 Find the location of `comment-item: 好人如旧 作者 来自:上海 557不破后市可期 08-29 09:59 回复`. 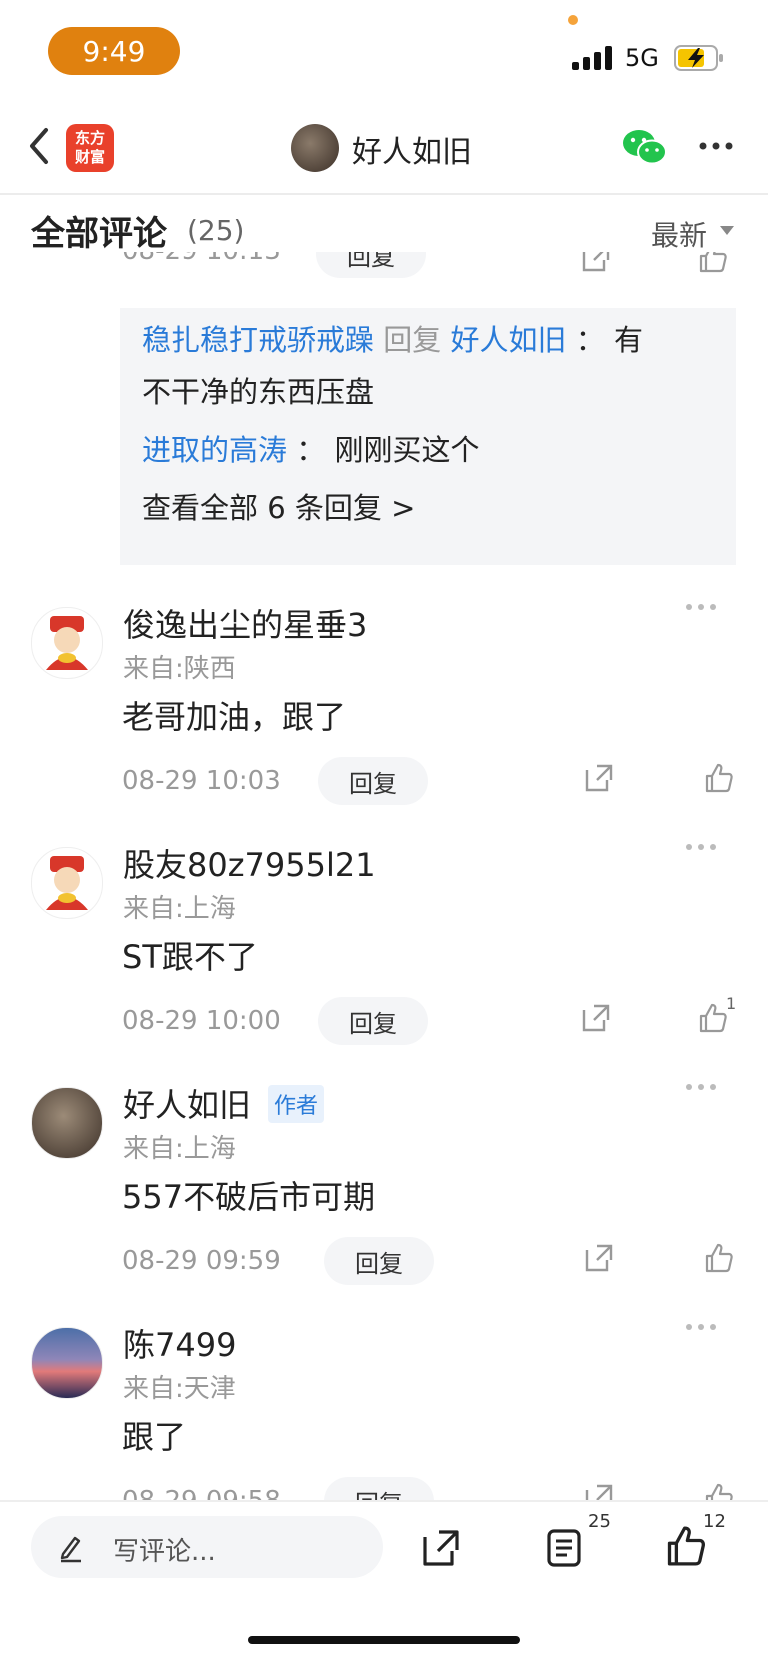

comment-item: 好人如旧 作者 来自:上海 557不破后市可期 08-29 09:59 回复 is located at coordinates (384, 1185).